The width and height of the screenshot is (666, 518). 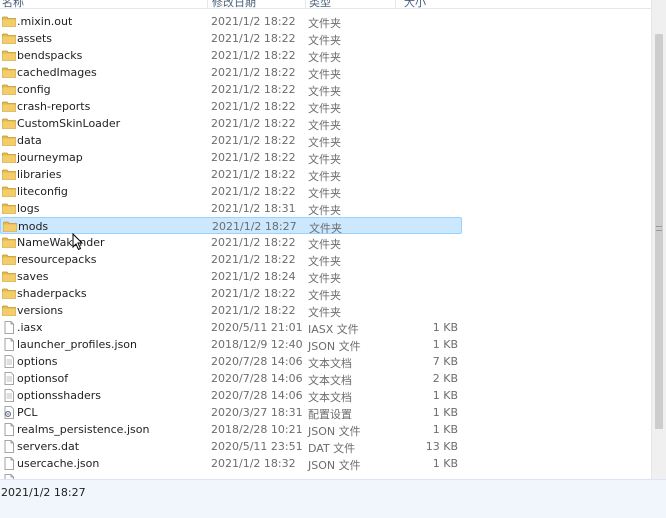 What do you see at coordinates (231, 276) in the screenshot?
I see `folder-row: saves 2021/1/2 18:24 文件夹` at bounding box center [231, 276].